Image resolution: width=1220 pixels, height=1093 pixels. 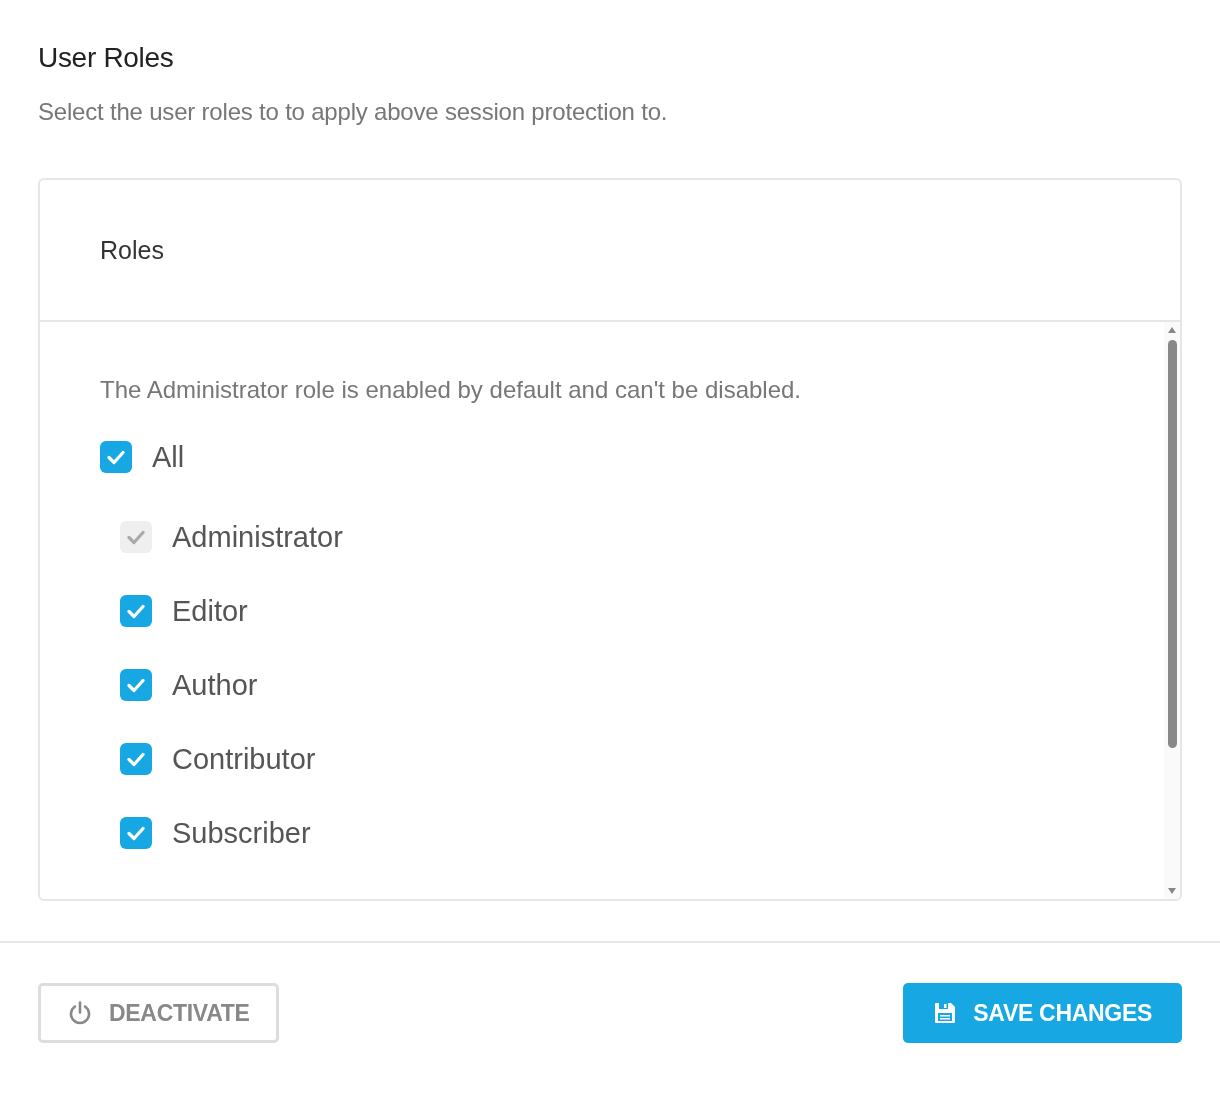 I want to click on deactivate-button: DEACTIVATE, so click(x=158, y=1013).